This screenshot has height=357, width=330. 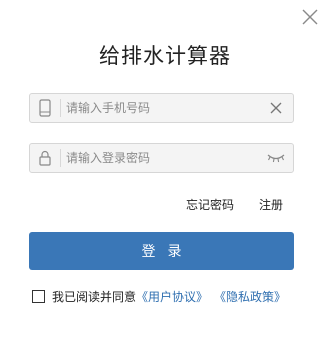 I want to click on close-icon, so click(x=310, y=17).